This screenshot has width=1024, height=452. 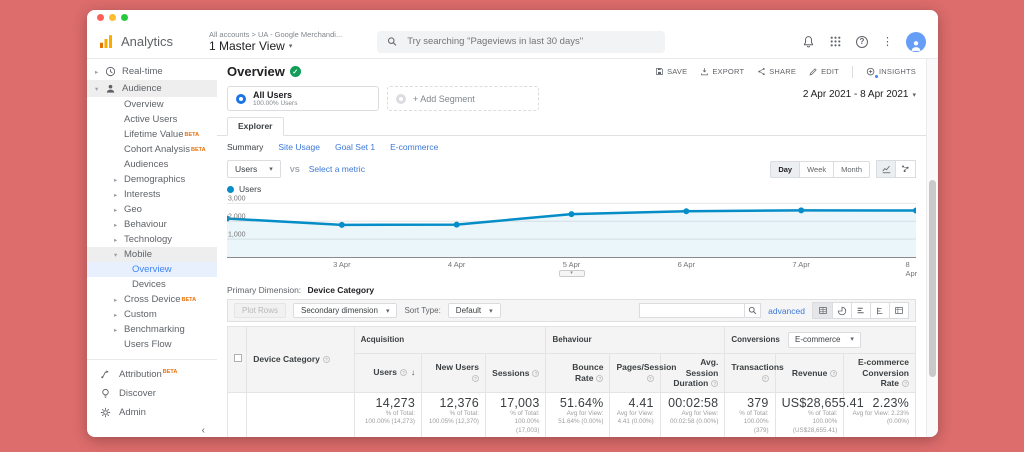 What do you see at coordinates (152, 194) in the screenshot?
I see `sidebar-item-interests: ▸ Interests` at bounding box center [152, 194].